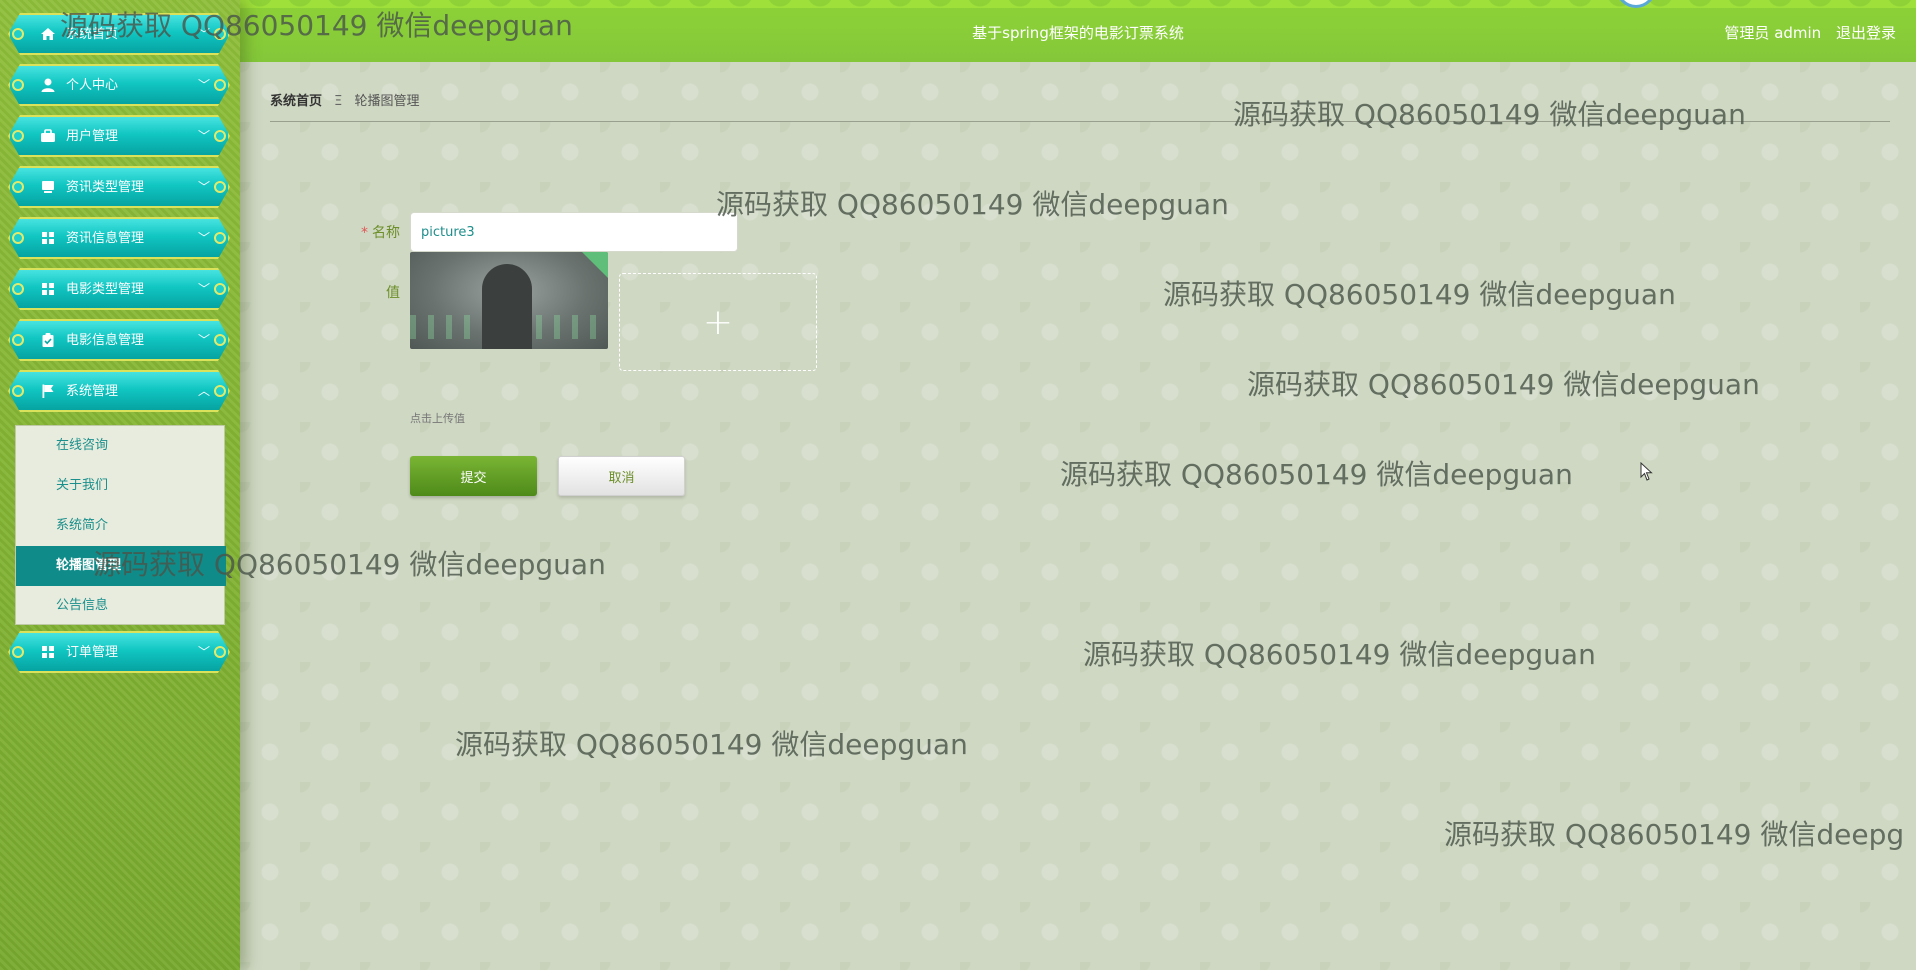 This screenshot has height=970, width=1916. What do you see at coordinates (105, 340) in the screenshot?
I see `menu-label: 电影信息管理` at bounding box center [105, 340].